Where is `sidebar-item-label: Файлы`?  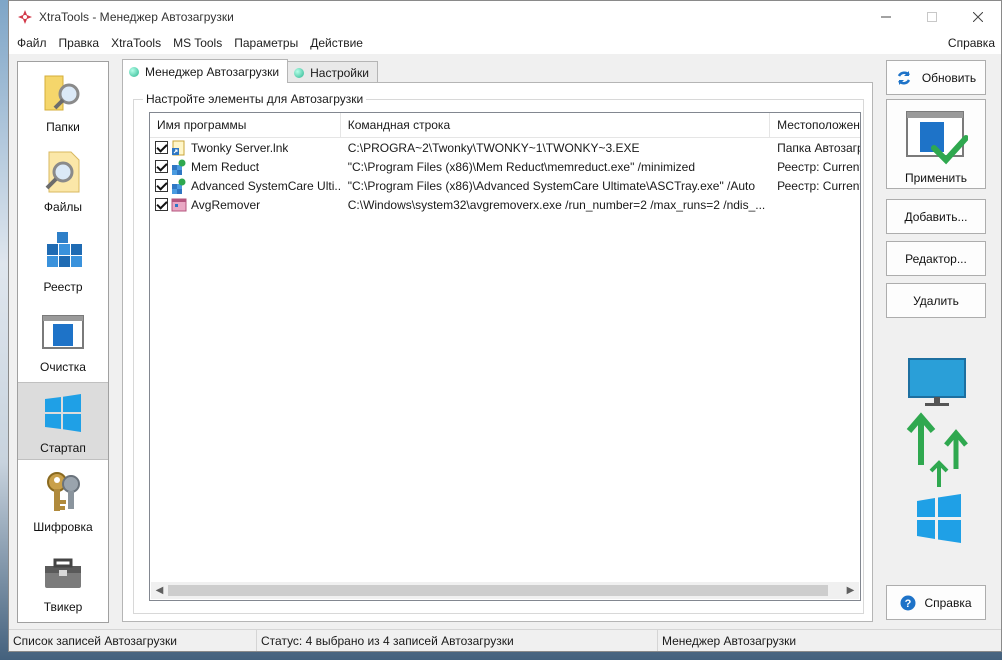 sidebar-item-label: Файлы is located at coordinates (63, 207).